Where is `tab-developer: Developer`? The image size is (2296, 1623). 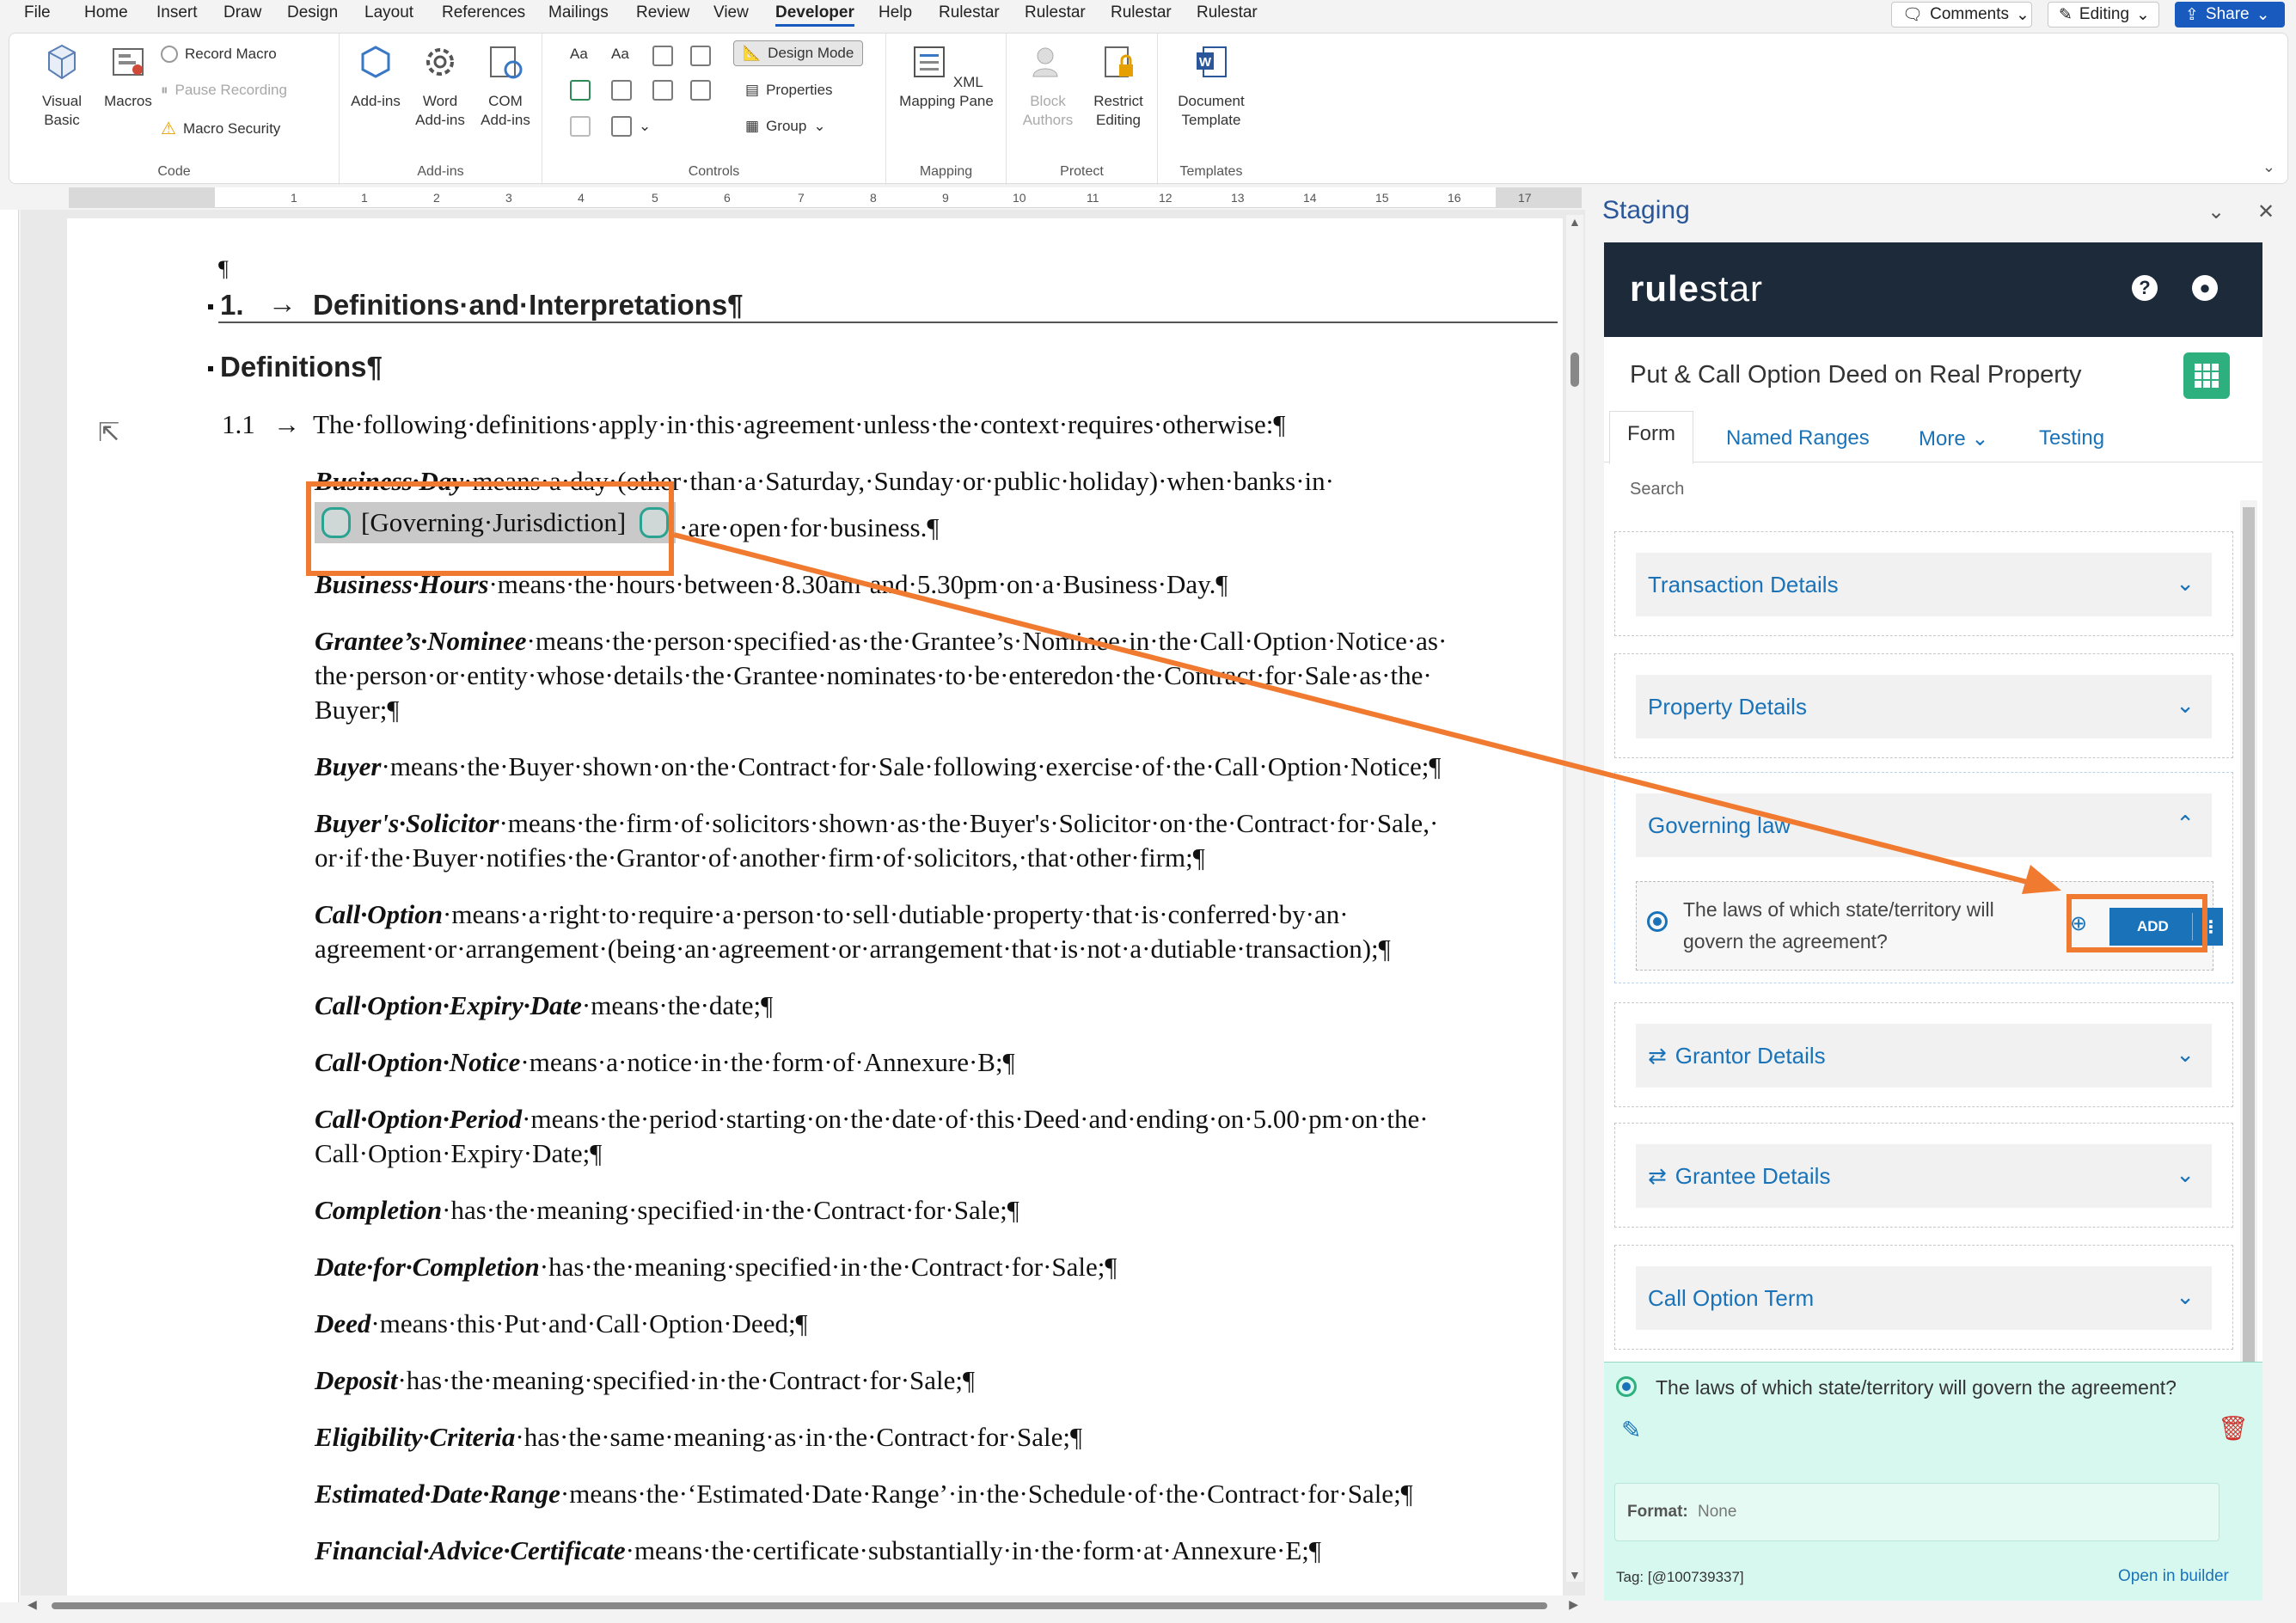
tab-developer: Developer is located at coordinates (814, 15).